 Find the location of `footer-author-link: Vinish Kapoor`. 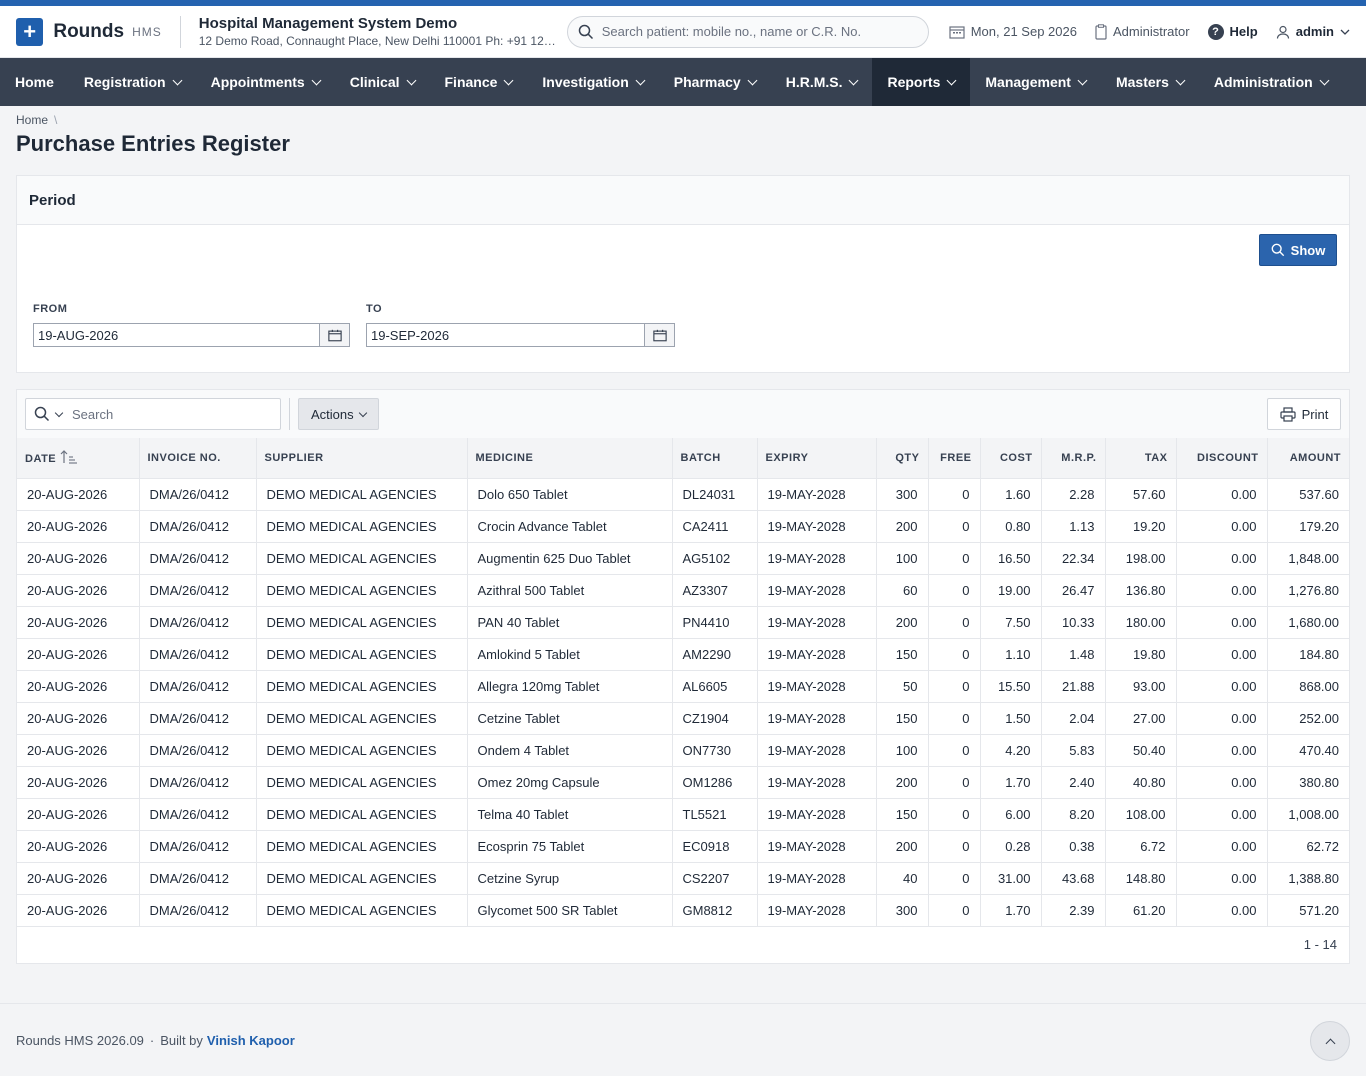

footer-author-link: Vinish Kapoor is located at coordinates (251, 1040).